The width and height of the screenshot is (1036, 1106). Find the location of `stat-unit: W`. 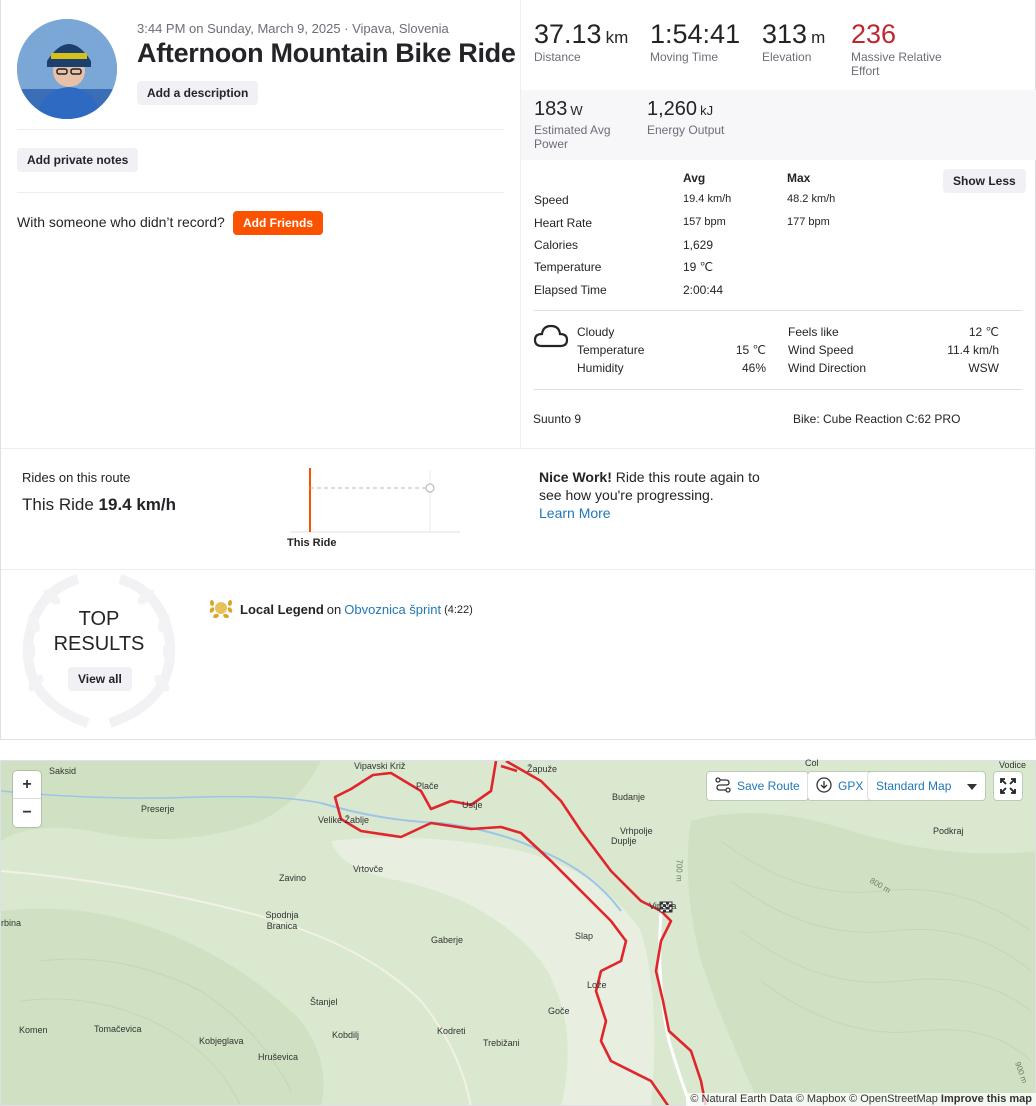

stat-unit: W is located at coordinates (576, 110).